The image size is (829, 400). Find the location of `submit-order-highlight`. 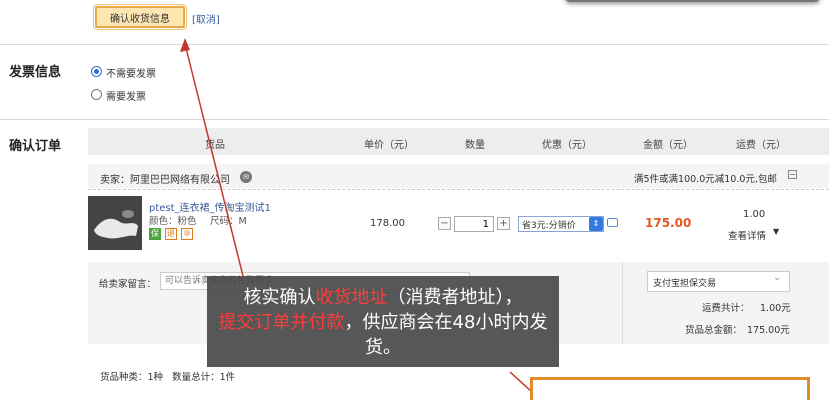

submit-order-highlight is located at coordinates (670, 388).